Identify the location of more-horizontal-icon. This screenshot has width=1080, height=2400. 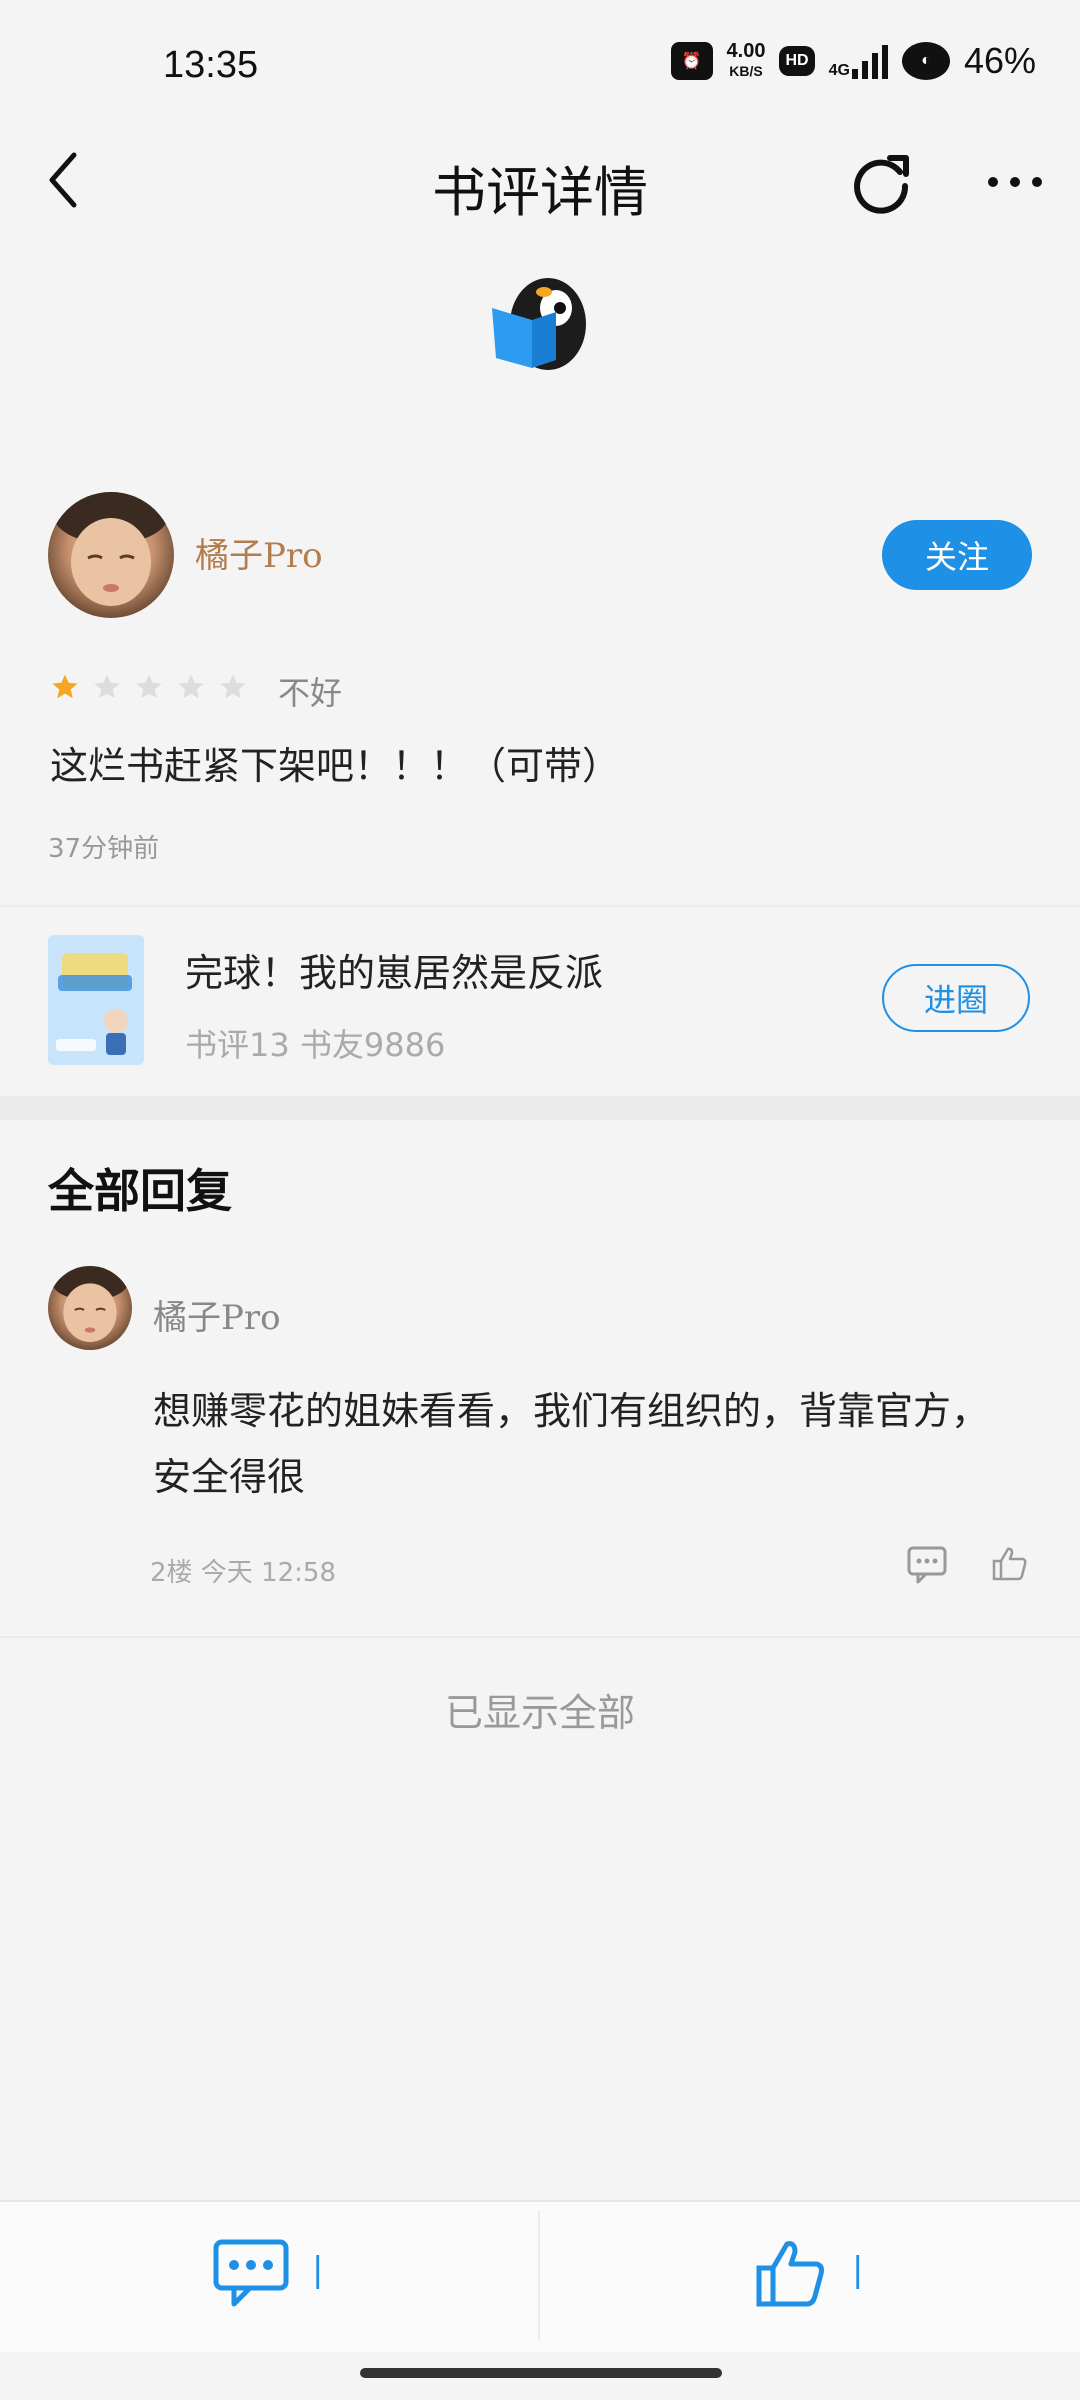
(1015, 182).